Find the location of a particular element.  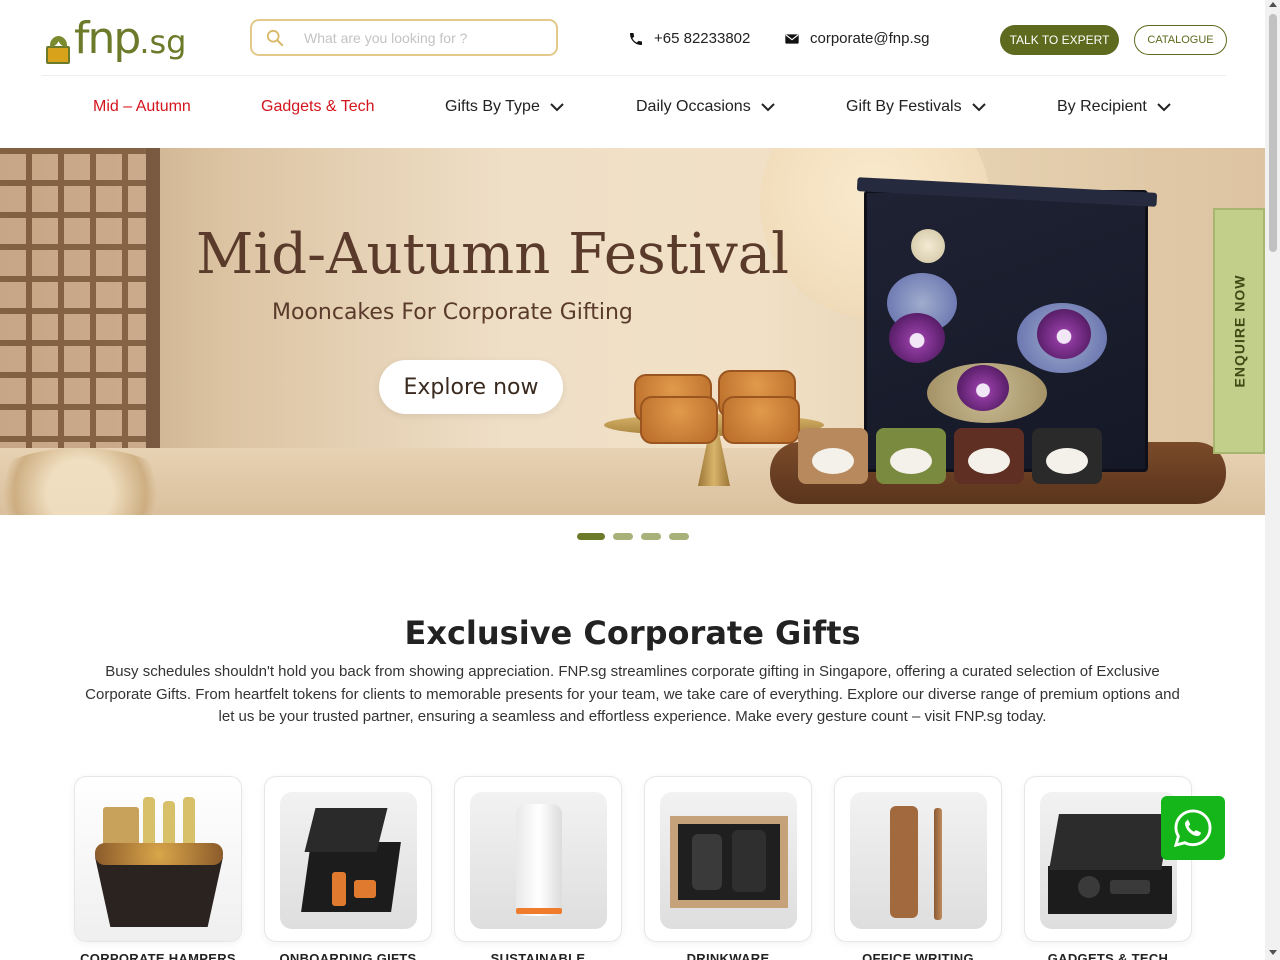

whatsapp-icon is located at coordinates (1192, 828).